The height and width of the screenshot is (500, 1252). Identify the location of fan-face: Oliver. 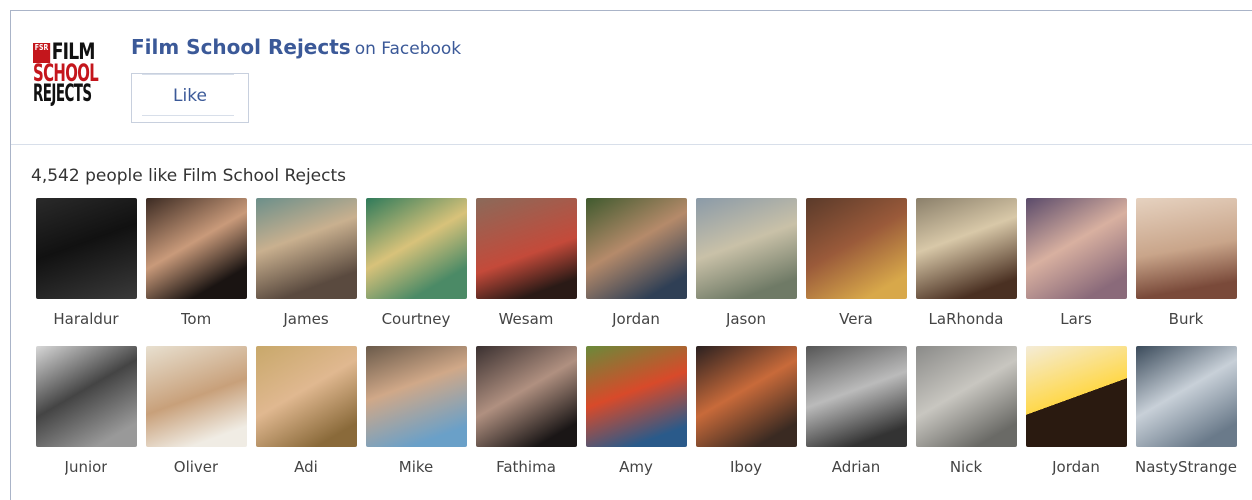
(196, 420).